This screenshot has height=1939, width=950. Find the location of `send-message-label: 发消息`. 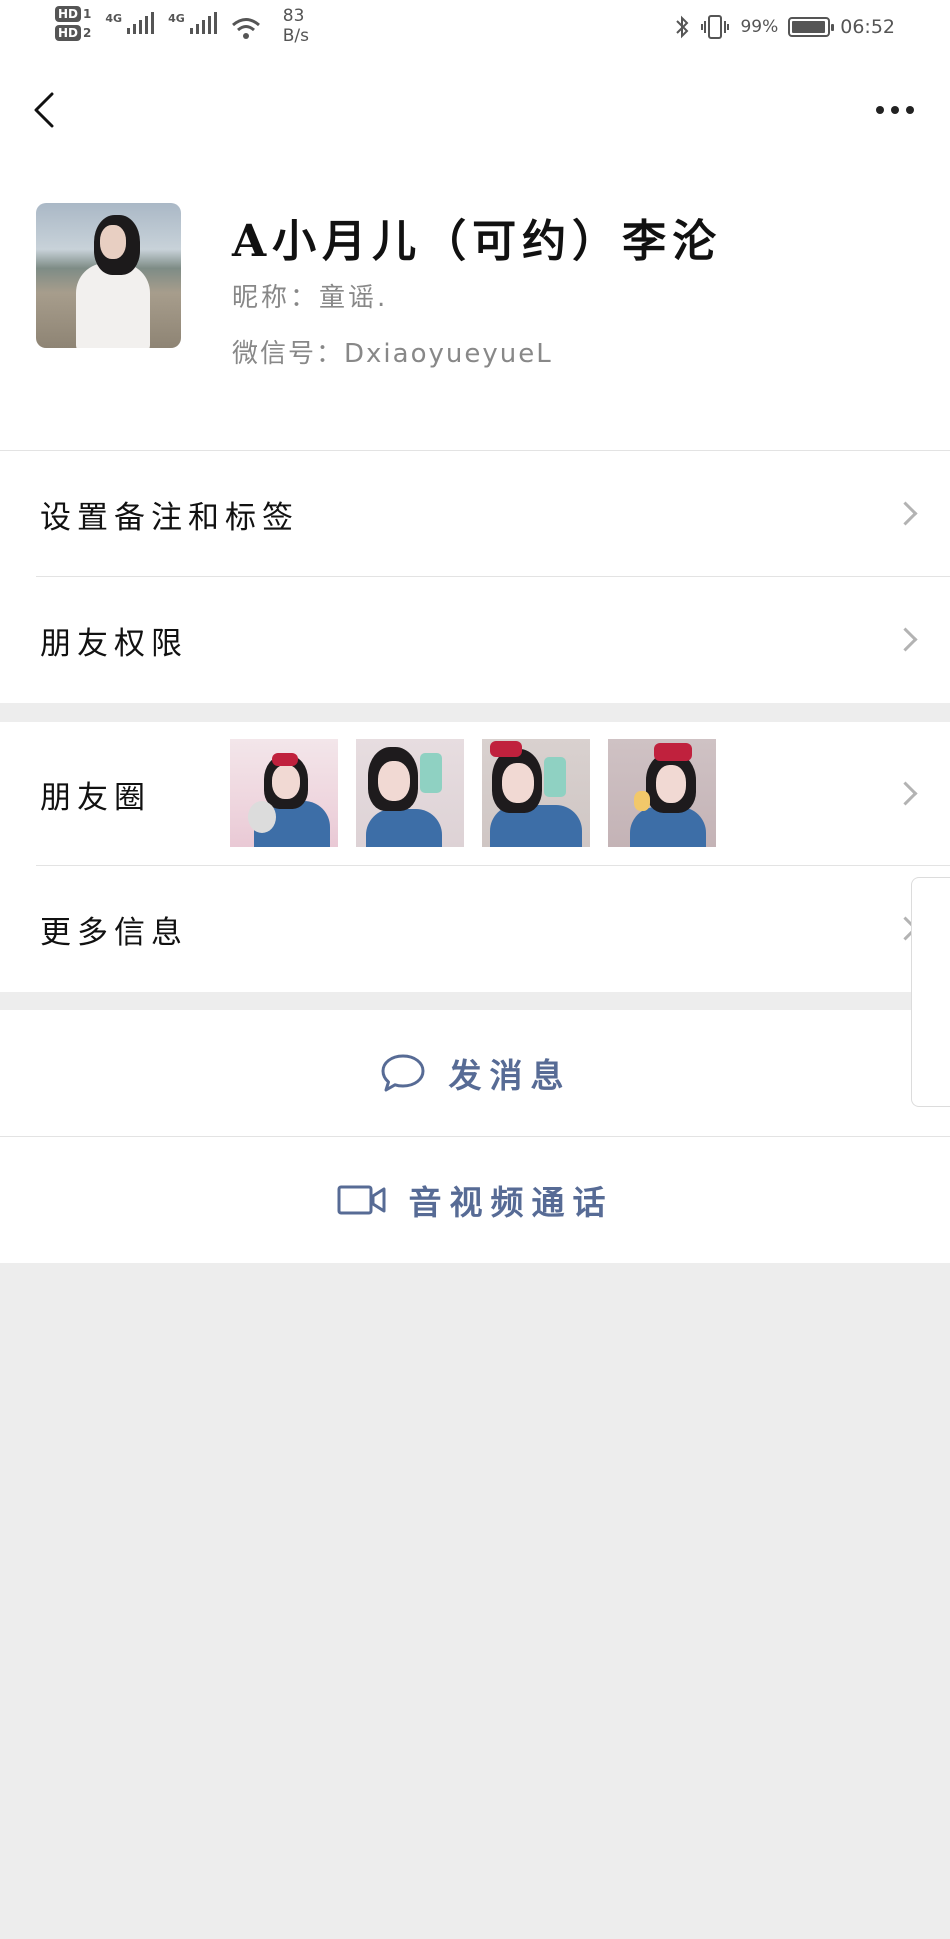

send-message-label: 发消息 is located at coordinates (510, 1075).